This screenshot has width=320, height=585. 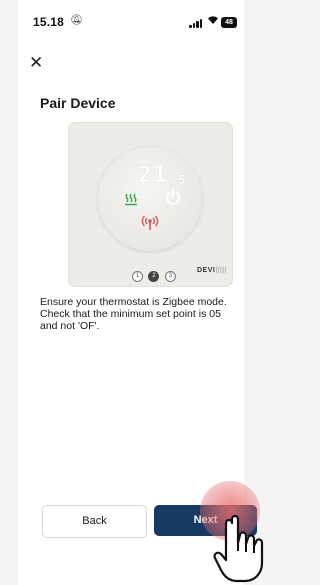 What do you see at coordinates (206, 270) in the screenshot?
I see `brand-name: DEVI` at bounding box center [206, 270].